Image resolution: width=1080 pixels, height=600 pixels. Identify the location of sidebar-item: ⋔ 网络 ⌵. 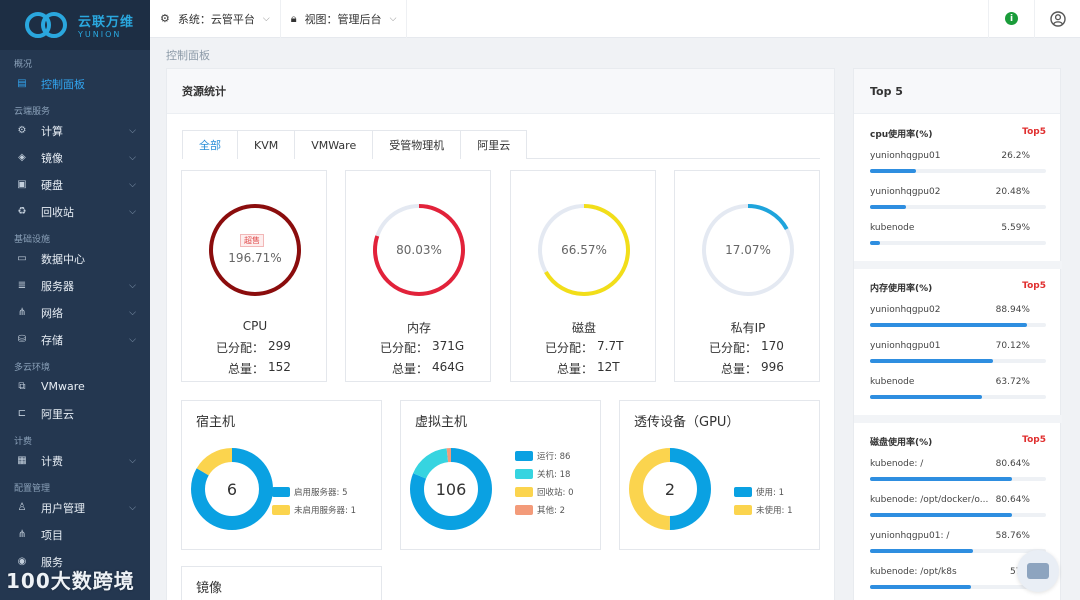
(75, 312).